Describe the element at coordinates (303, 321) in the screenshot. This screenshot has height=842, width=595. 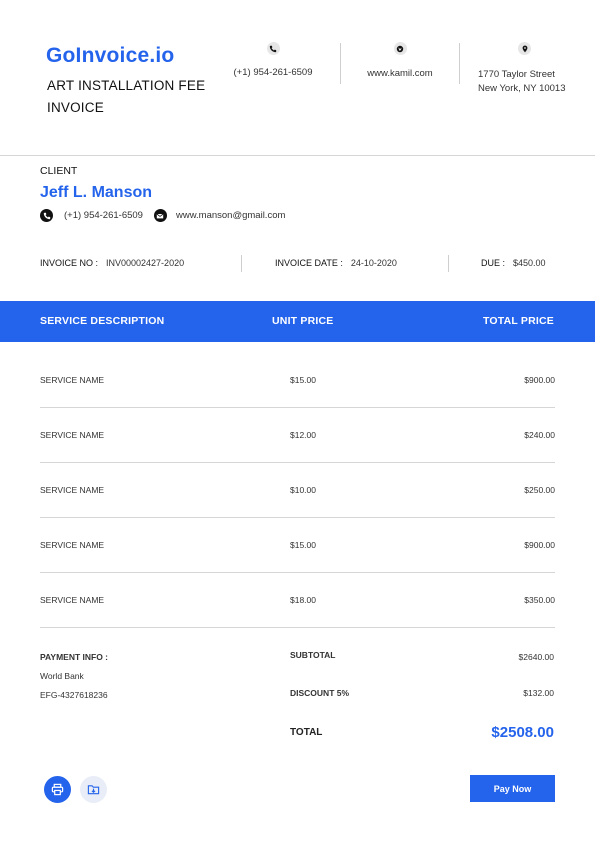
I see `column-header-unit-price: UNIT PRICE` at that location.